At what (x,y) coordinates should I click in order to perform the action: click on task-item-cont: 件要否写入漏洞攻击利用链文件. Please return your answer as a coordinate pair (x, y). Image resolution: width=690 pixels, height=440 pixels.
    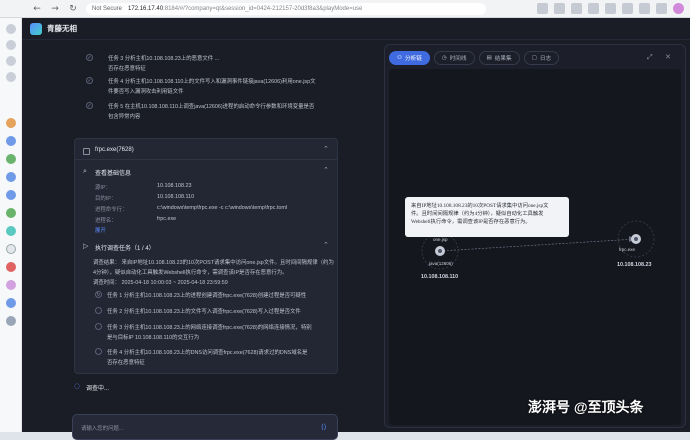
    Looking at the image, I should click on (146, 92).